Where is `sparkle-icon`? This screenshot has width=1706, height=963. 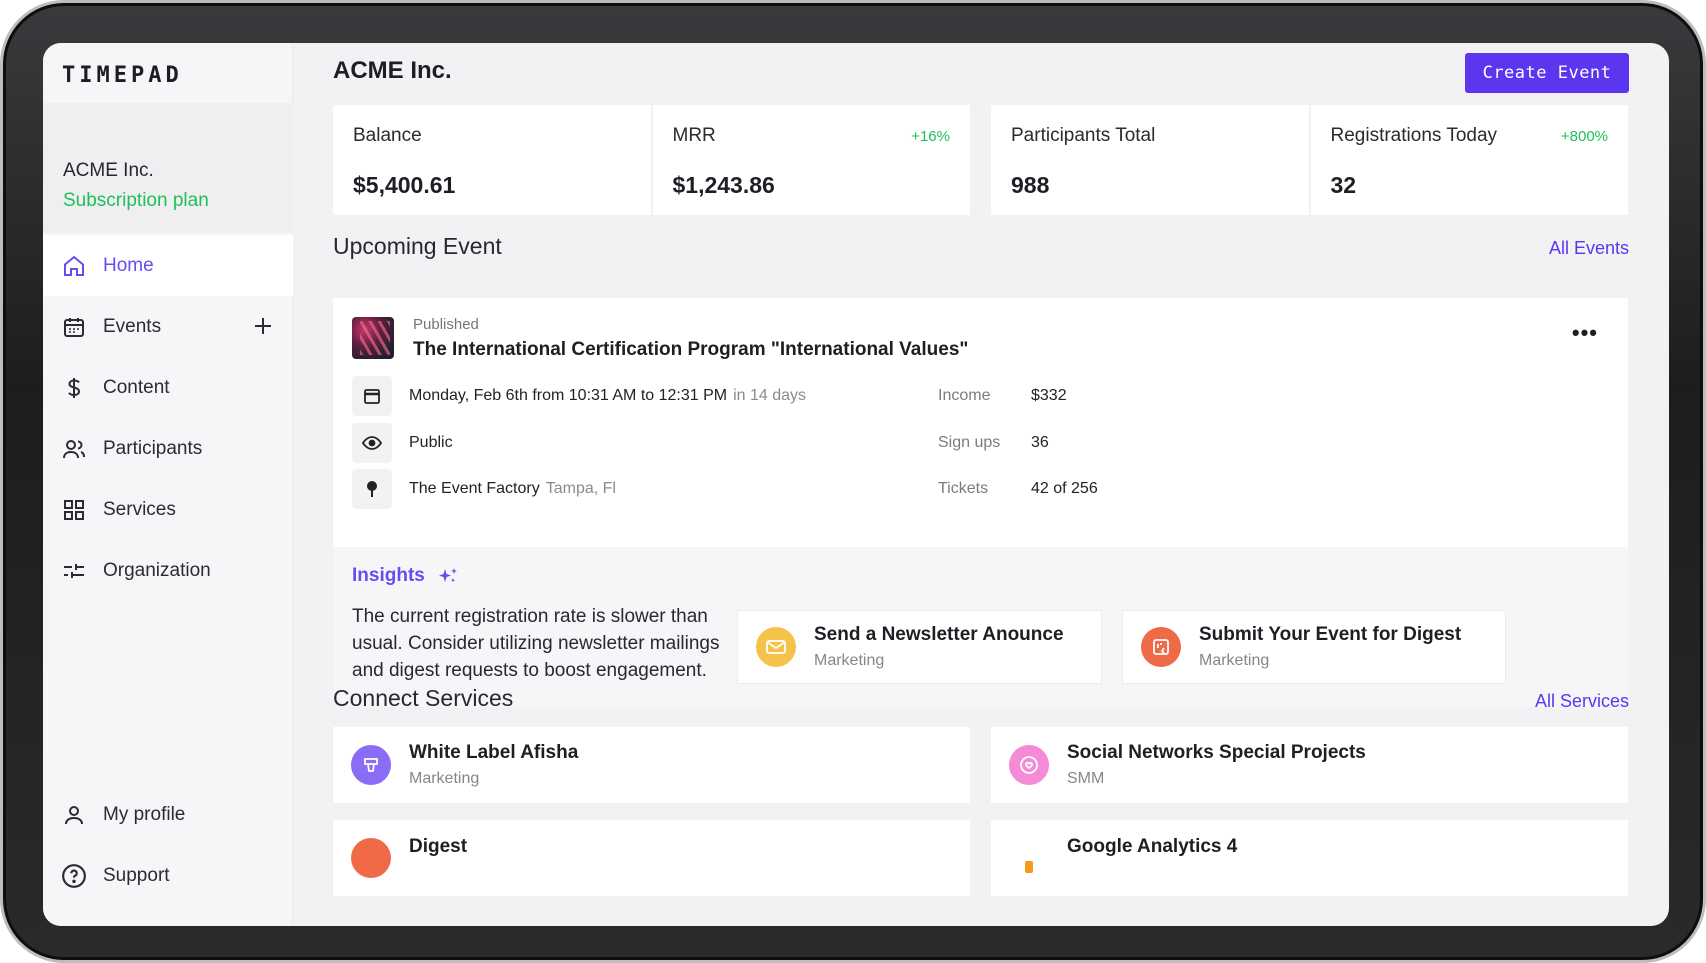 sparkle-icon is located at coordinates (448, 576).